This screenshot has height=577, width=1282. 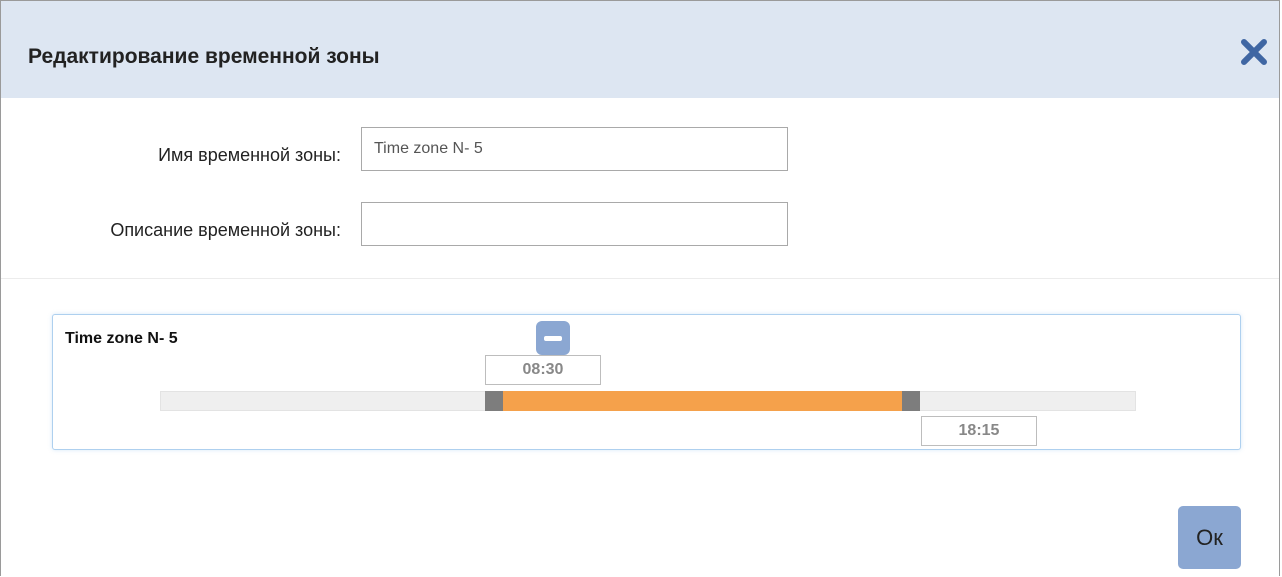 I want to click on dialog-title: Редактирование временной зоны, so click(x=204, y=56).